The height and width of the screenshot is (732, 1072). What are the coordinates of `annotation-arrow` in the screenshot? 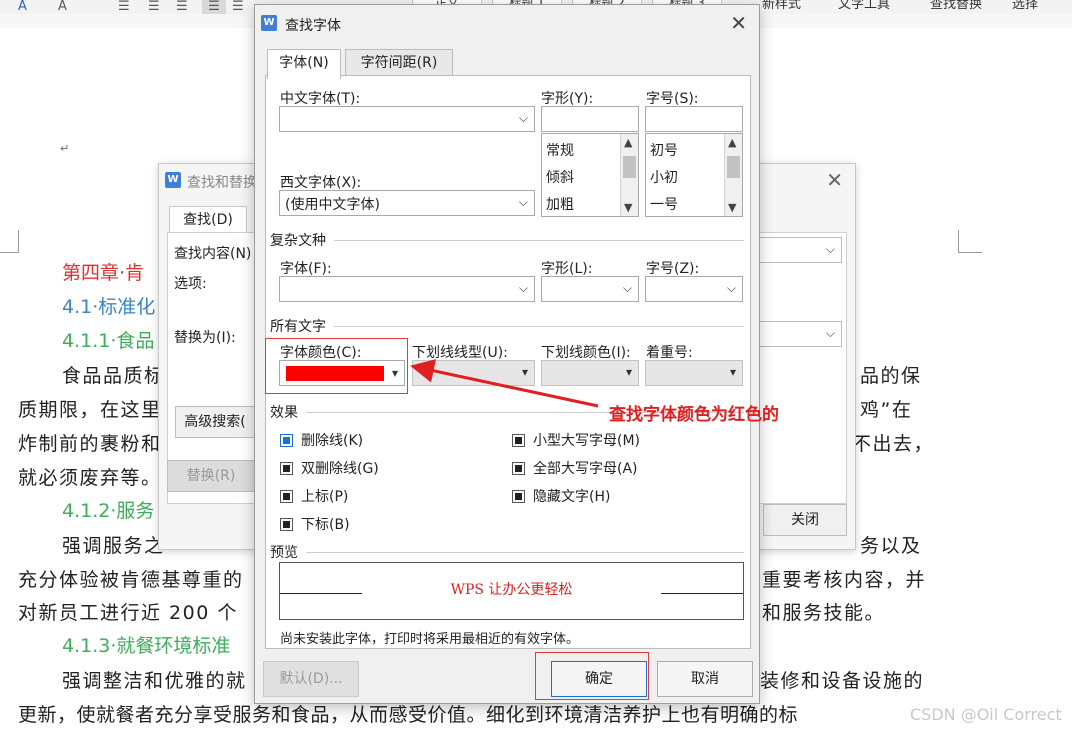 It's located at (504, 383).